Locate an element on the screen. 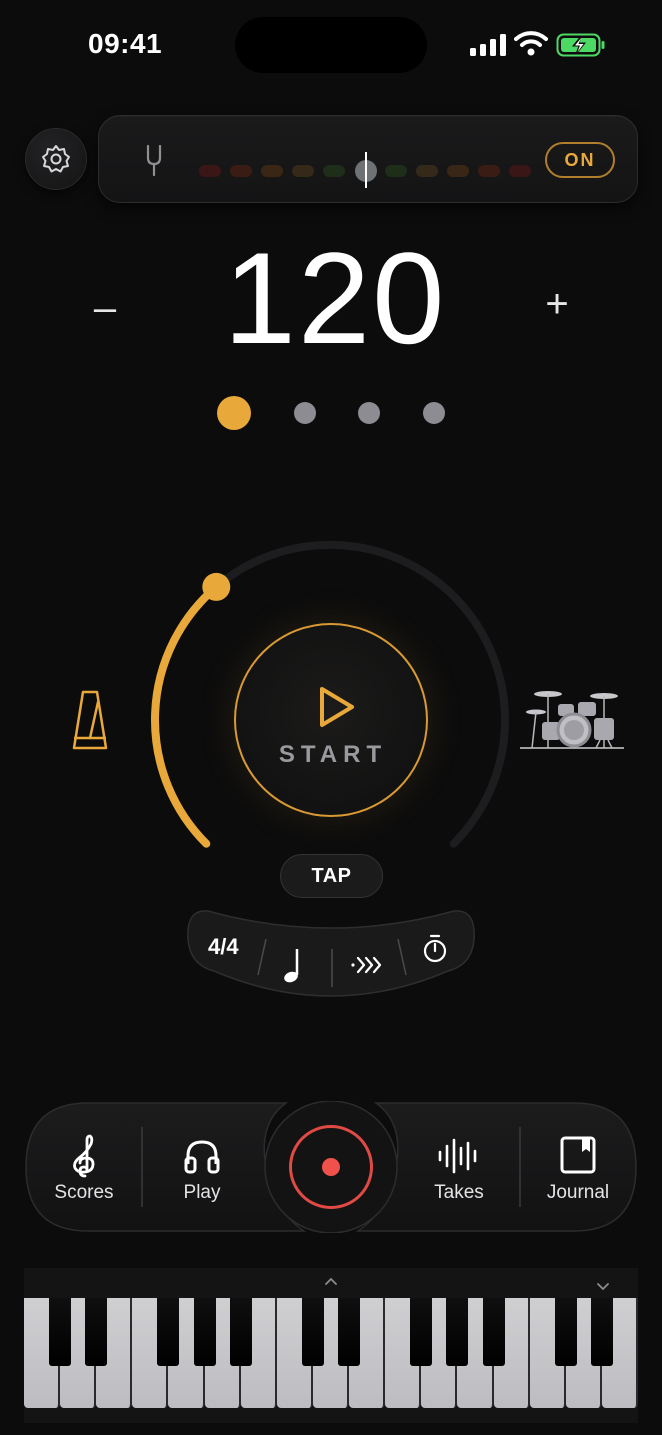  scores-tab: Scores is located at coordinates (84, 1170).